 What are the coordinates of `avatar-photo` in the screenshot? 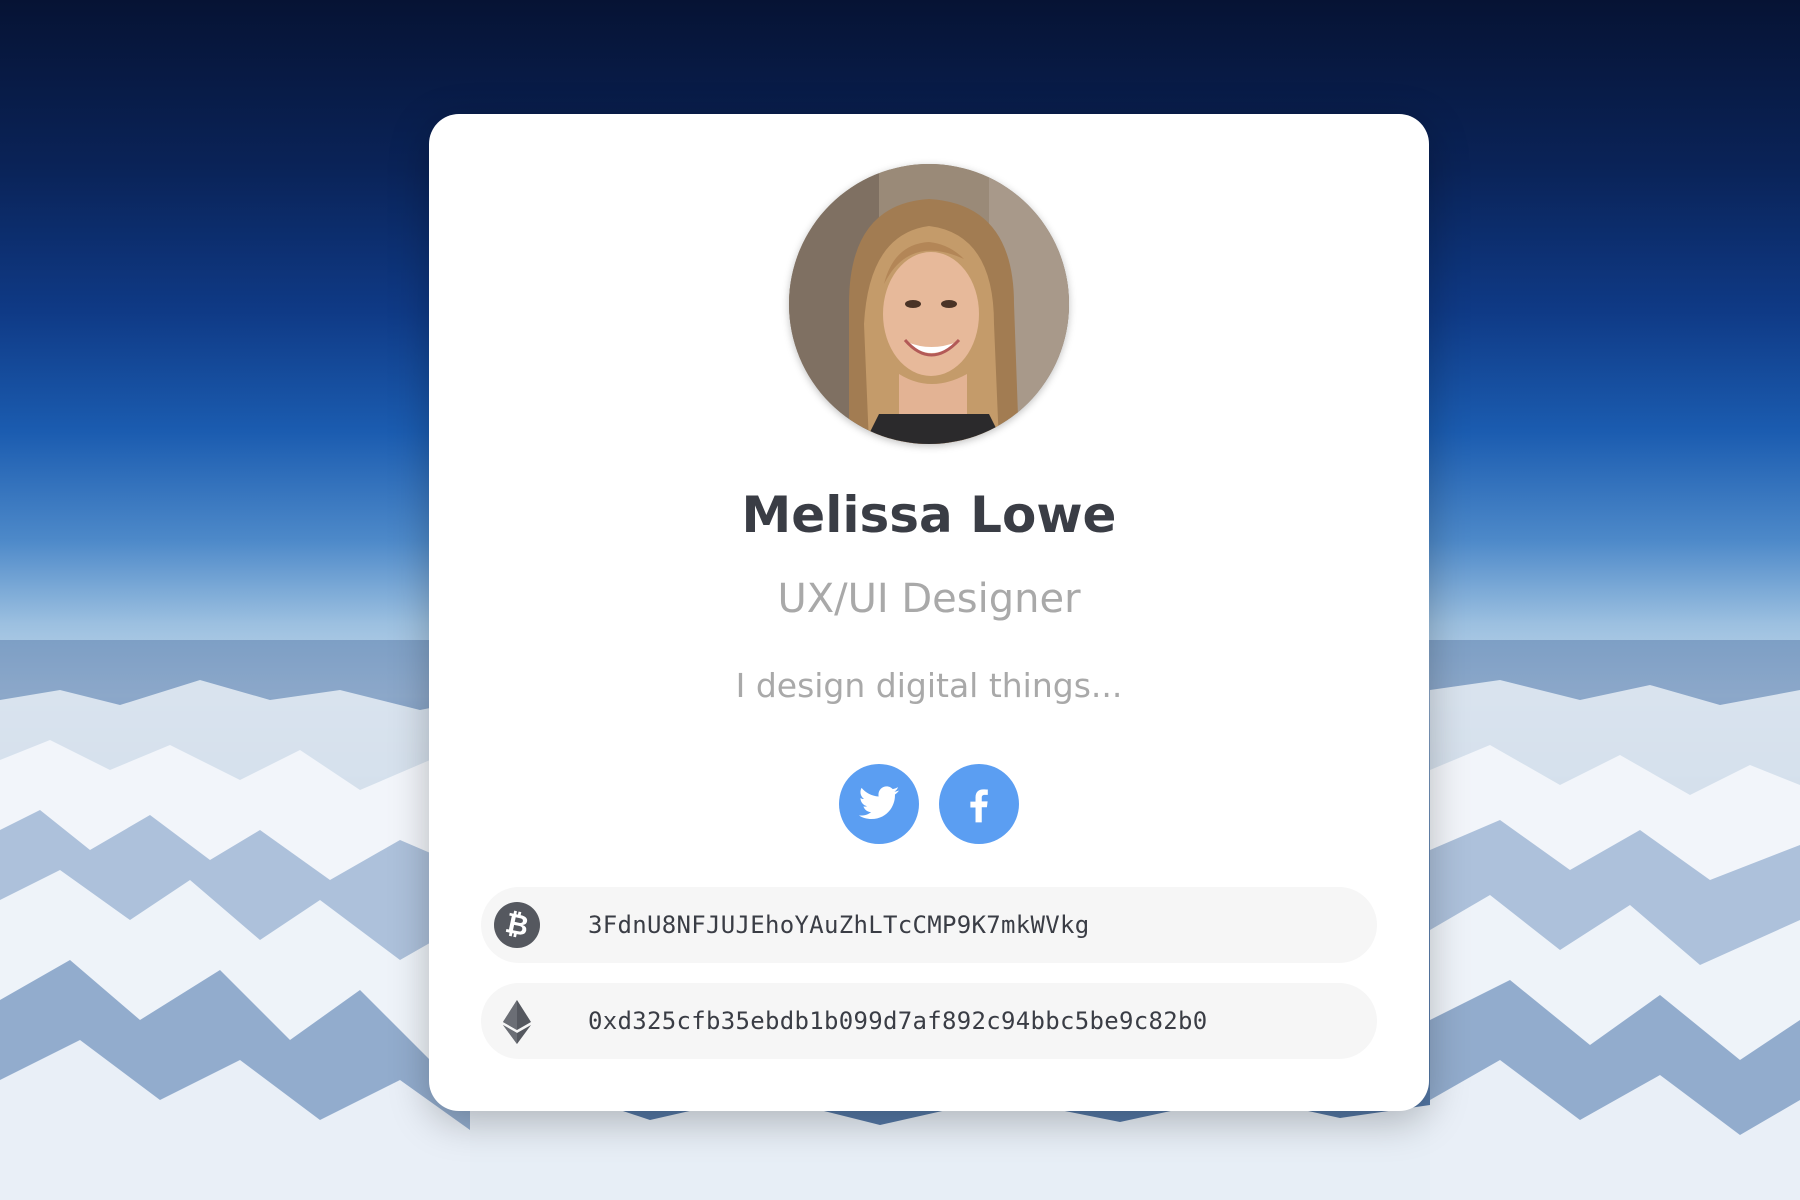 It's located at (929, 304).